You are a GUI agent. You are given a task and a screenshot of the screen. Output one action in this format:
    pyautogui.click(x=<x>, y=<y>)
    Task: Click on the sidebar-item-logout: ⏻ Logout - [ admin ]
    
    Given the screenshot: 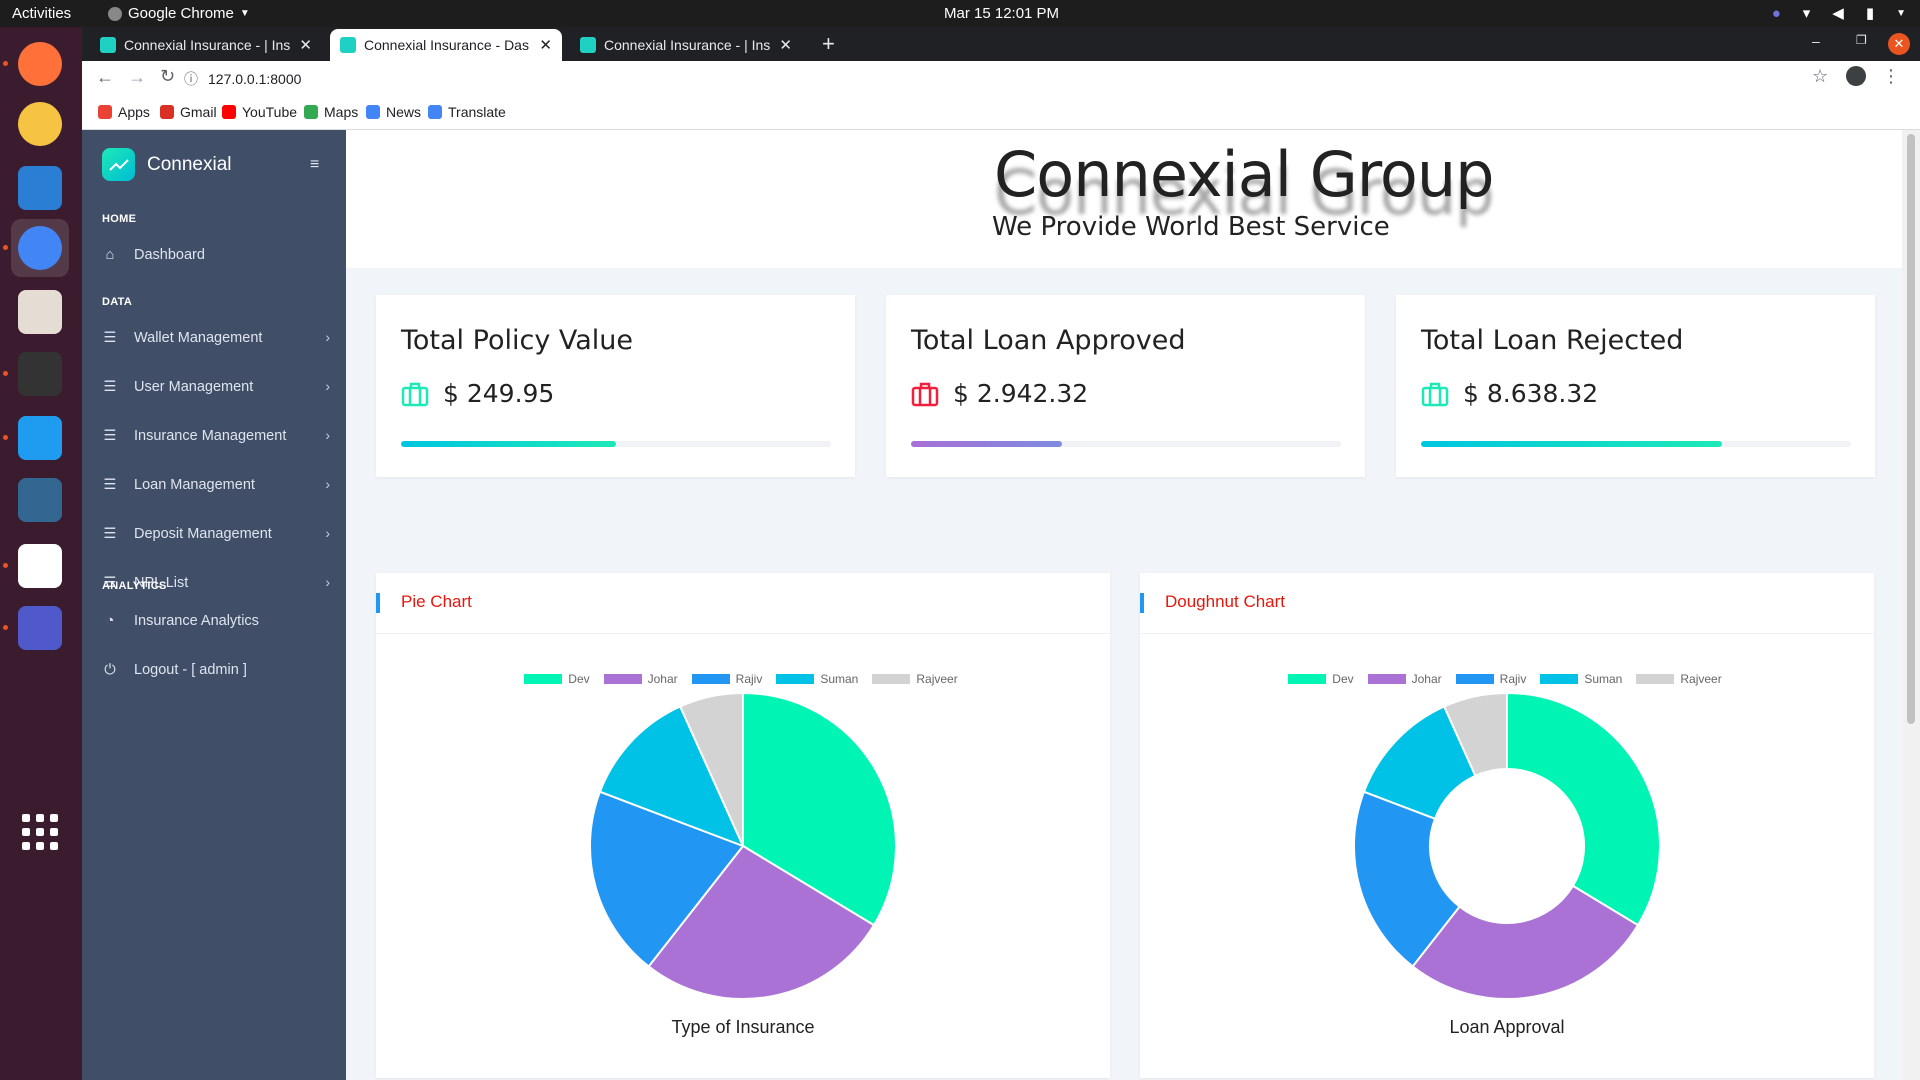 What is the action you would take?
    pyautogui.click(x=216, y=670)
    